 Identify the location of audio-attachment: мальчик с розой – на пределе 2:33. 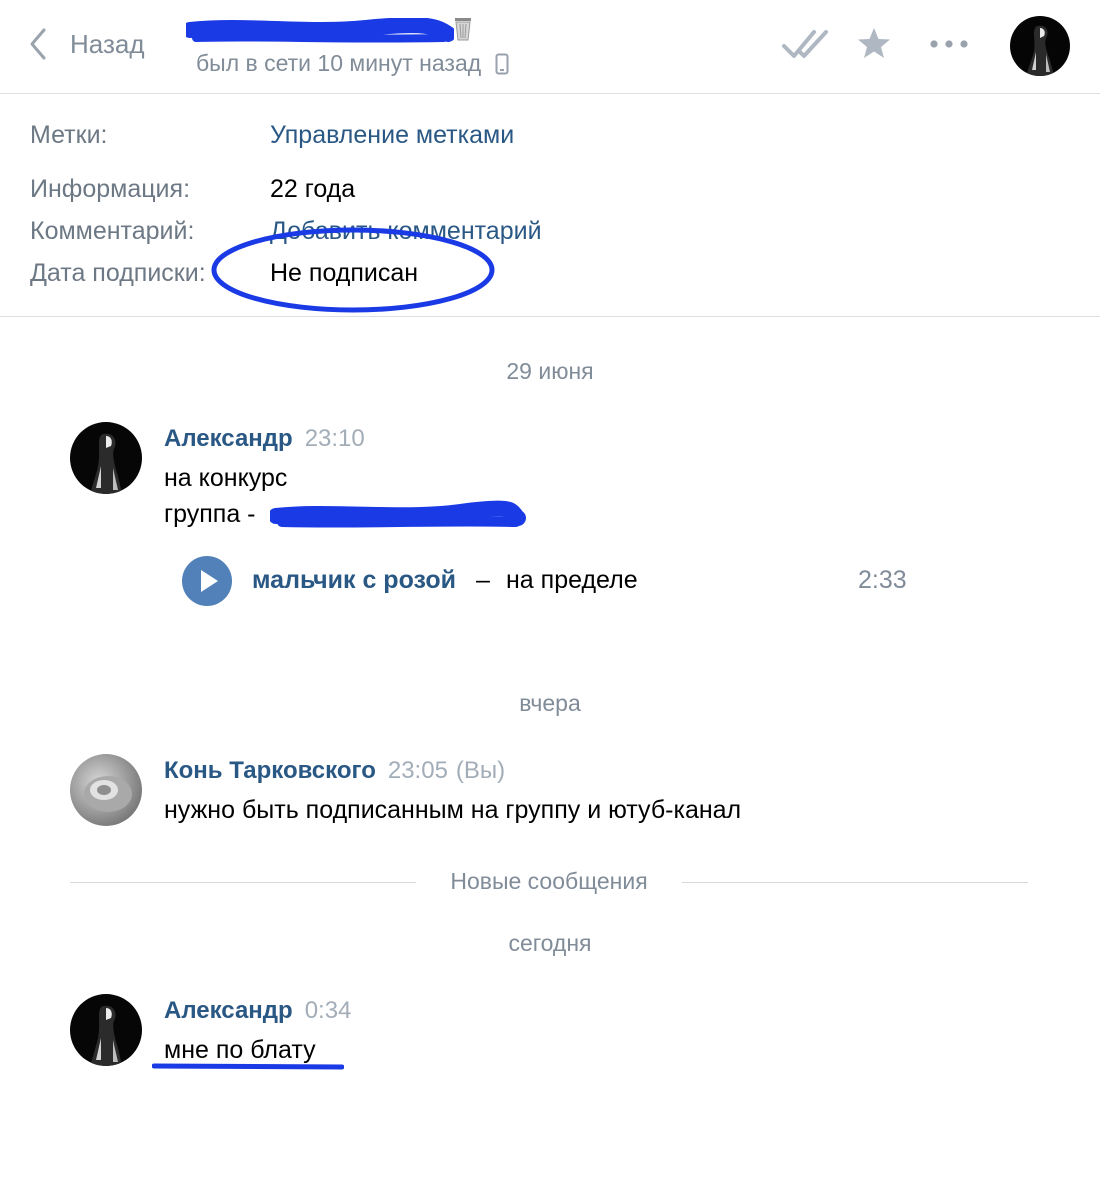
(552, 582).